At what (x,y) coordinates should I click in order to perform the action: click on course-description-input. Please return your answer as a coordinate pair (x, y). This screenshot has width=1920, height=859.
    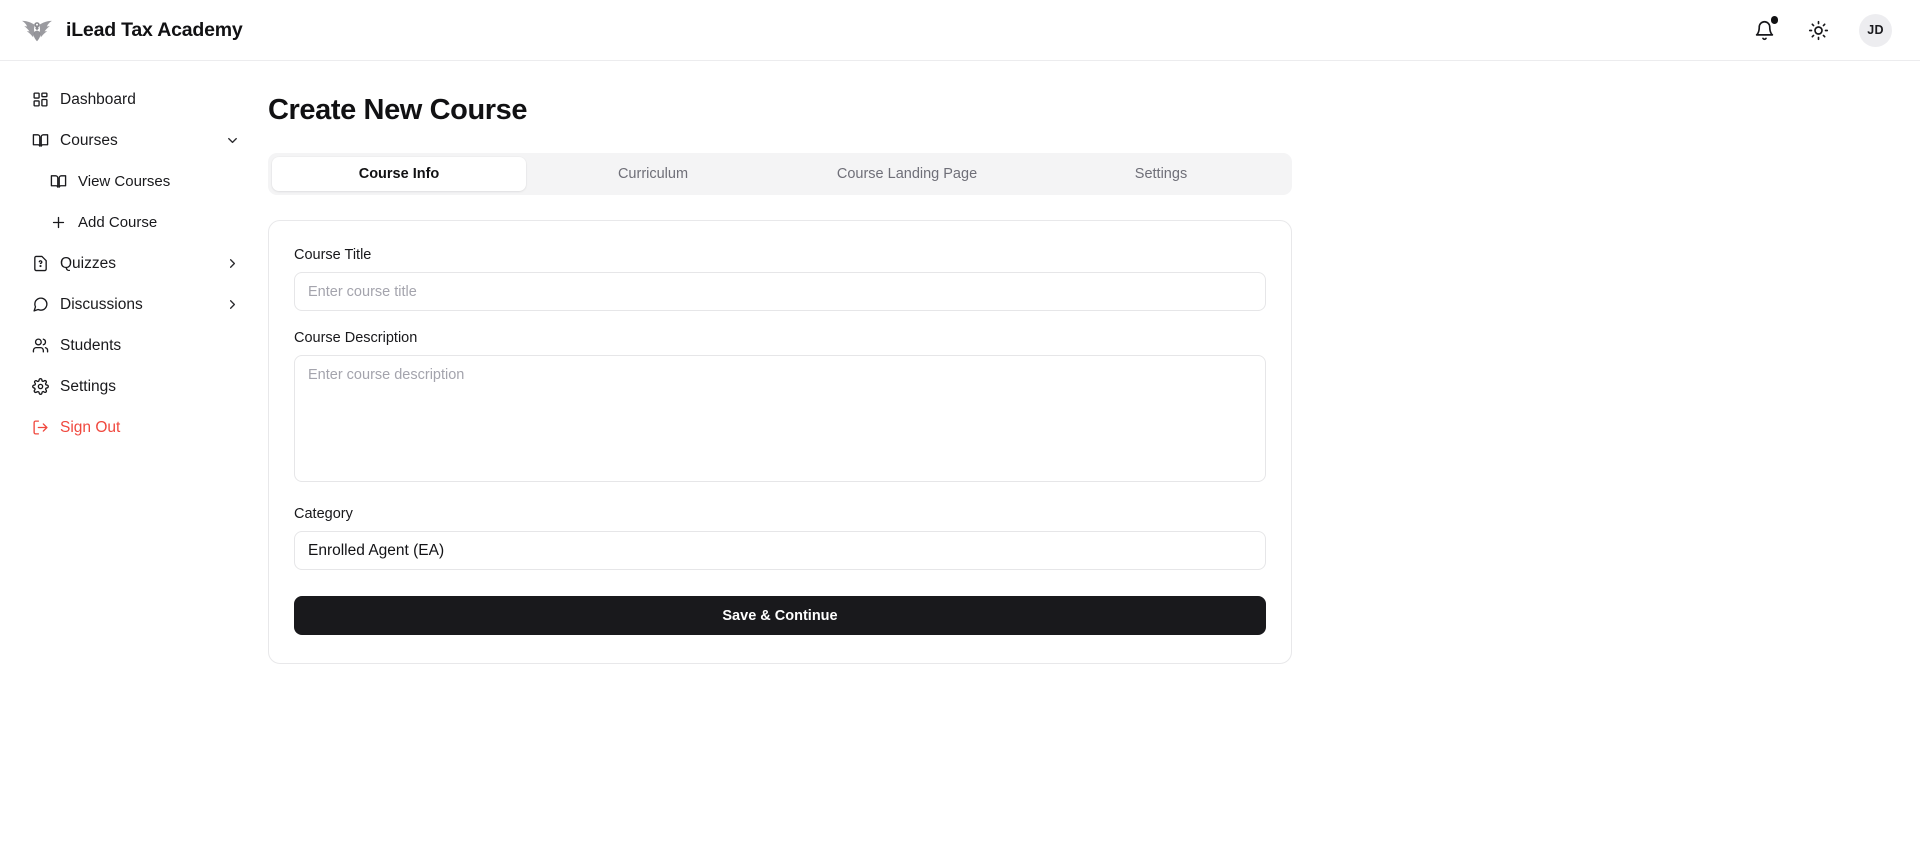
    Looking at the image, I should click on (780, 418).